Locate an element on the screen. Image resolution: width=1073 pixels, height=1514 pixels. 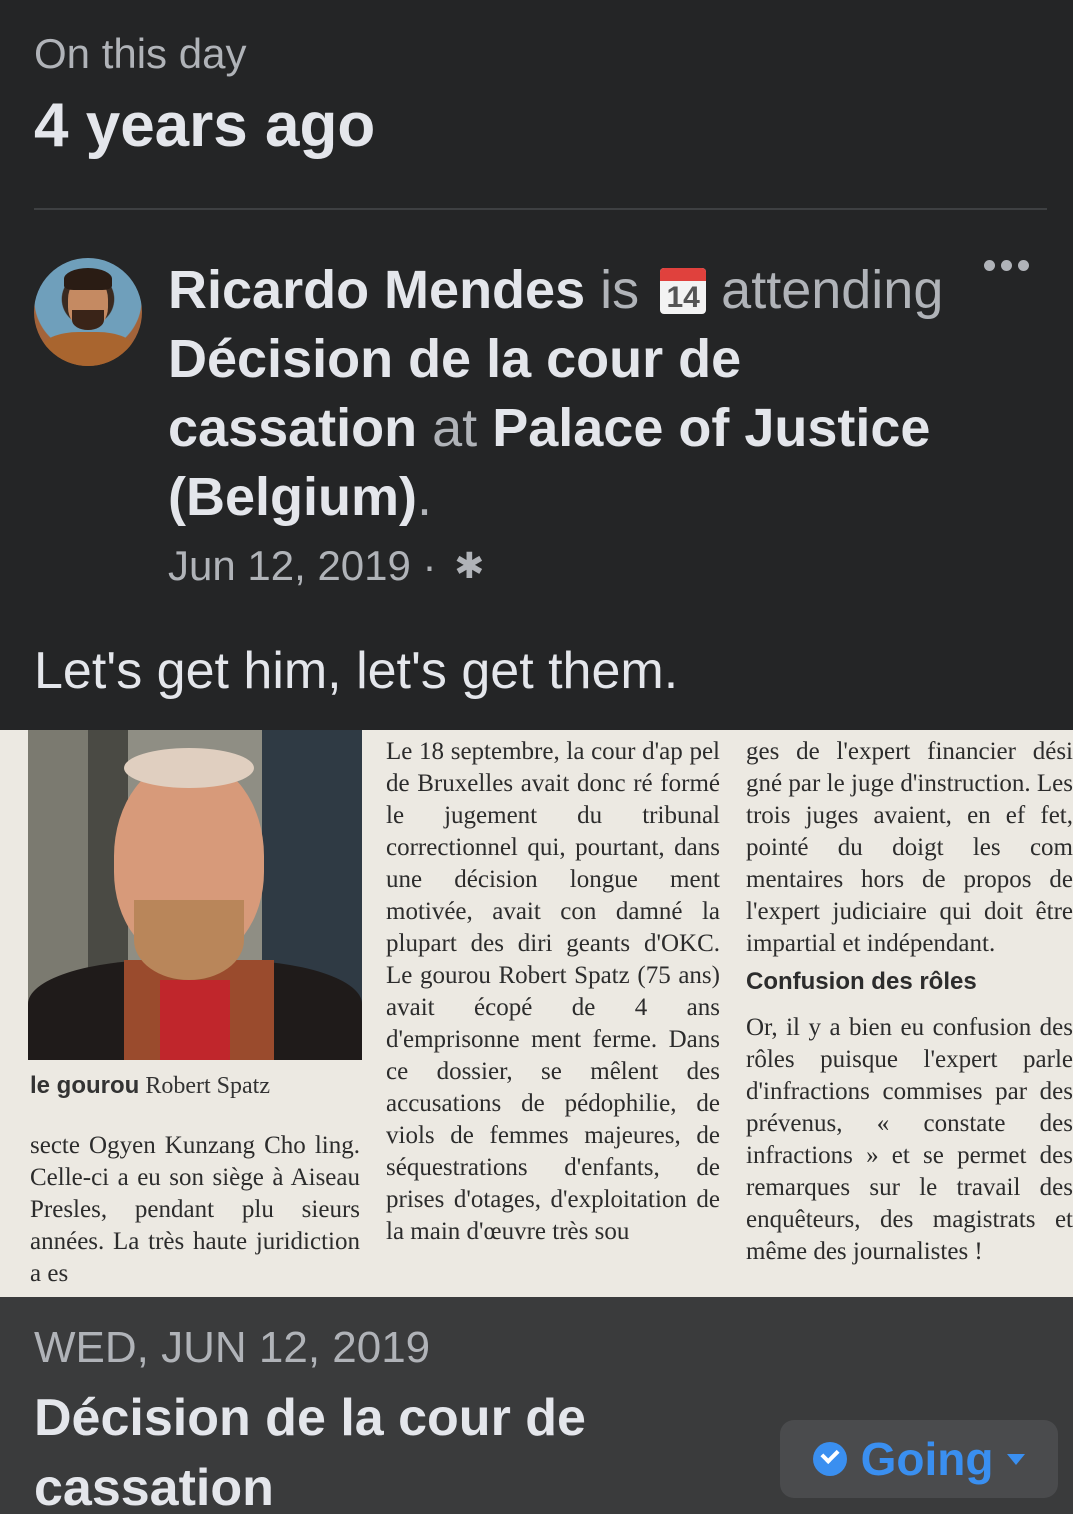
author-name-link: Ricardo Mendes is located at coordinates (376, 290).